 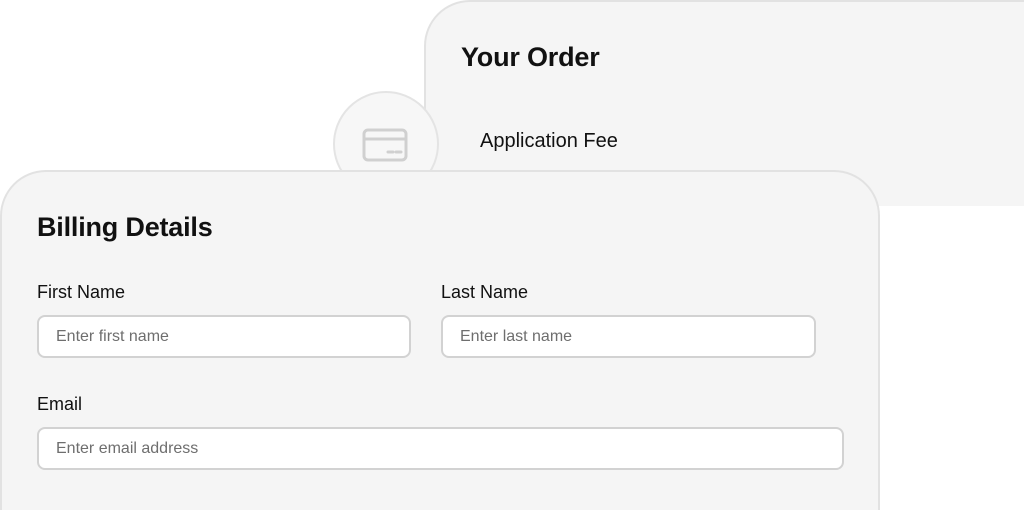 I want to click on credit-card-icon, so click(x=385, y=145).